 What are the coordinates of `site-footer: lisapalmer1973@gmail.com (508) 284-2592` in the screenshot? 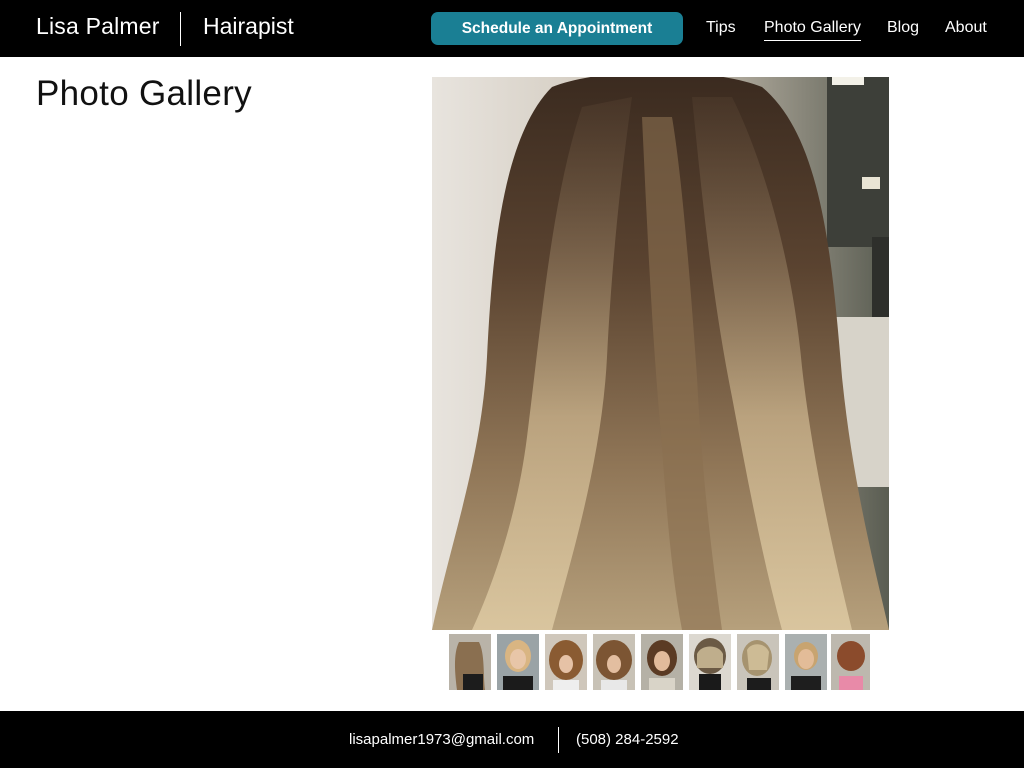 It's located at (512, 739).